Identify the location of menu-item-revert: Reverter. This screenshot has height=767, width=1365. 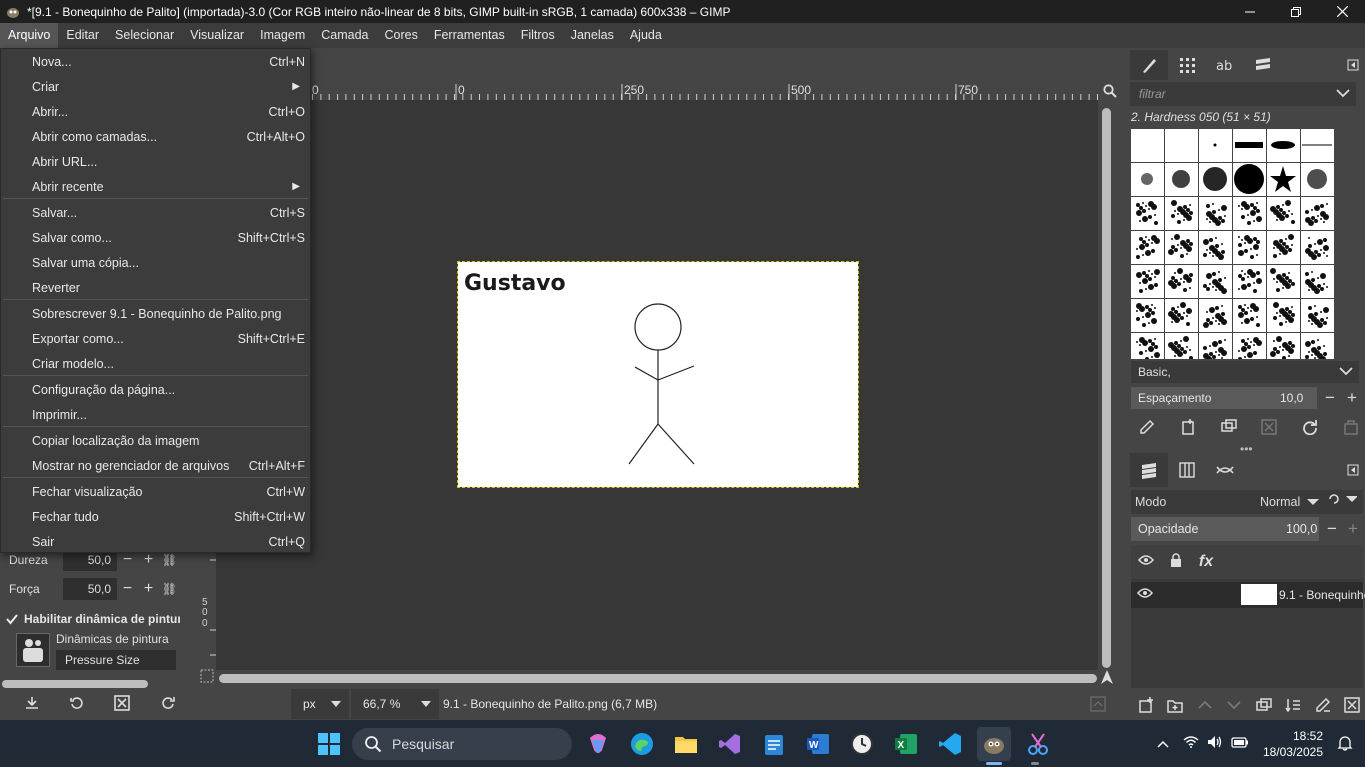
(155, 288).